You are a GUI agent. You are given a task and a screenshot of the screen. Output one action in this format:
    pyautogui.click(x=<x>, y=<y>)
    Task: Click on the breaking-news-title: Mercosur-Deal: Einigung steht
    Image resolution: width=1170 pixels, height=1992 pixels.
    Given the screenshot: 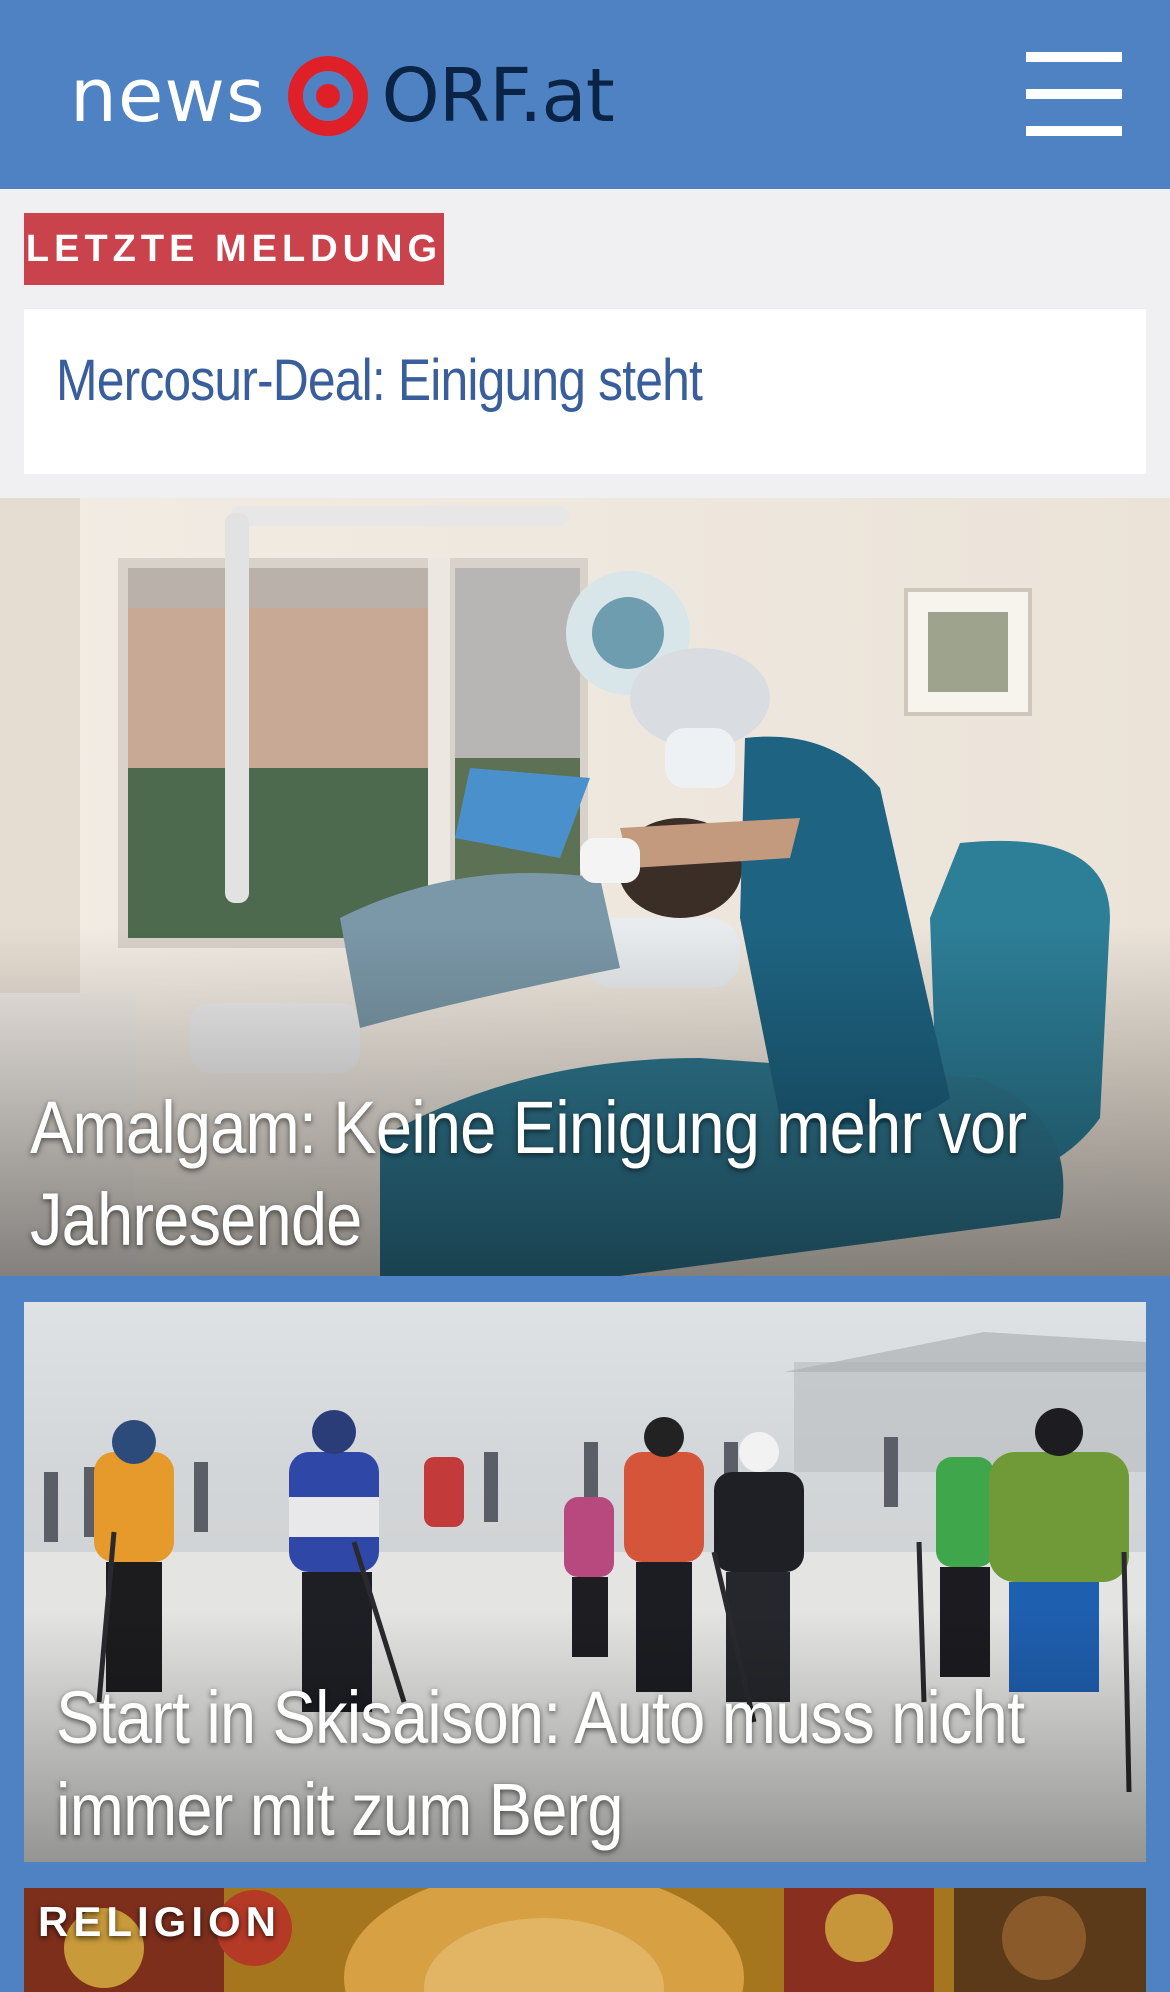 What is the action you would take?
    pyautogui.click(x=379, y=380)
    